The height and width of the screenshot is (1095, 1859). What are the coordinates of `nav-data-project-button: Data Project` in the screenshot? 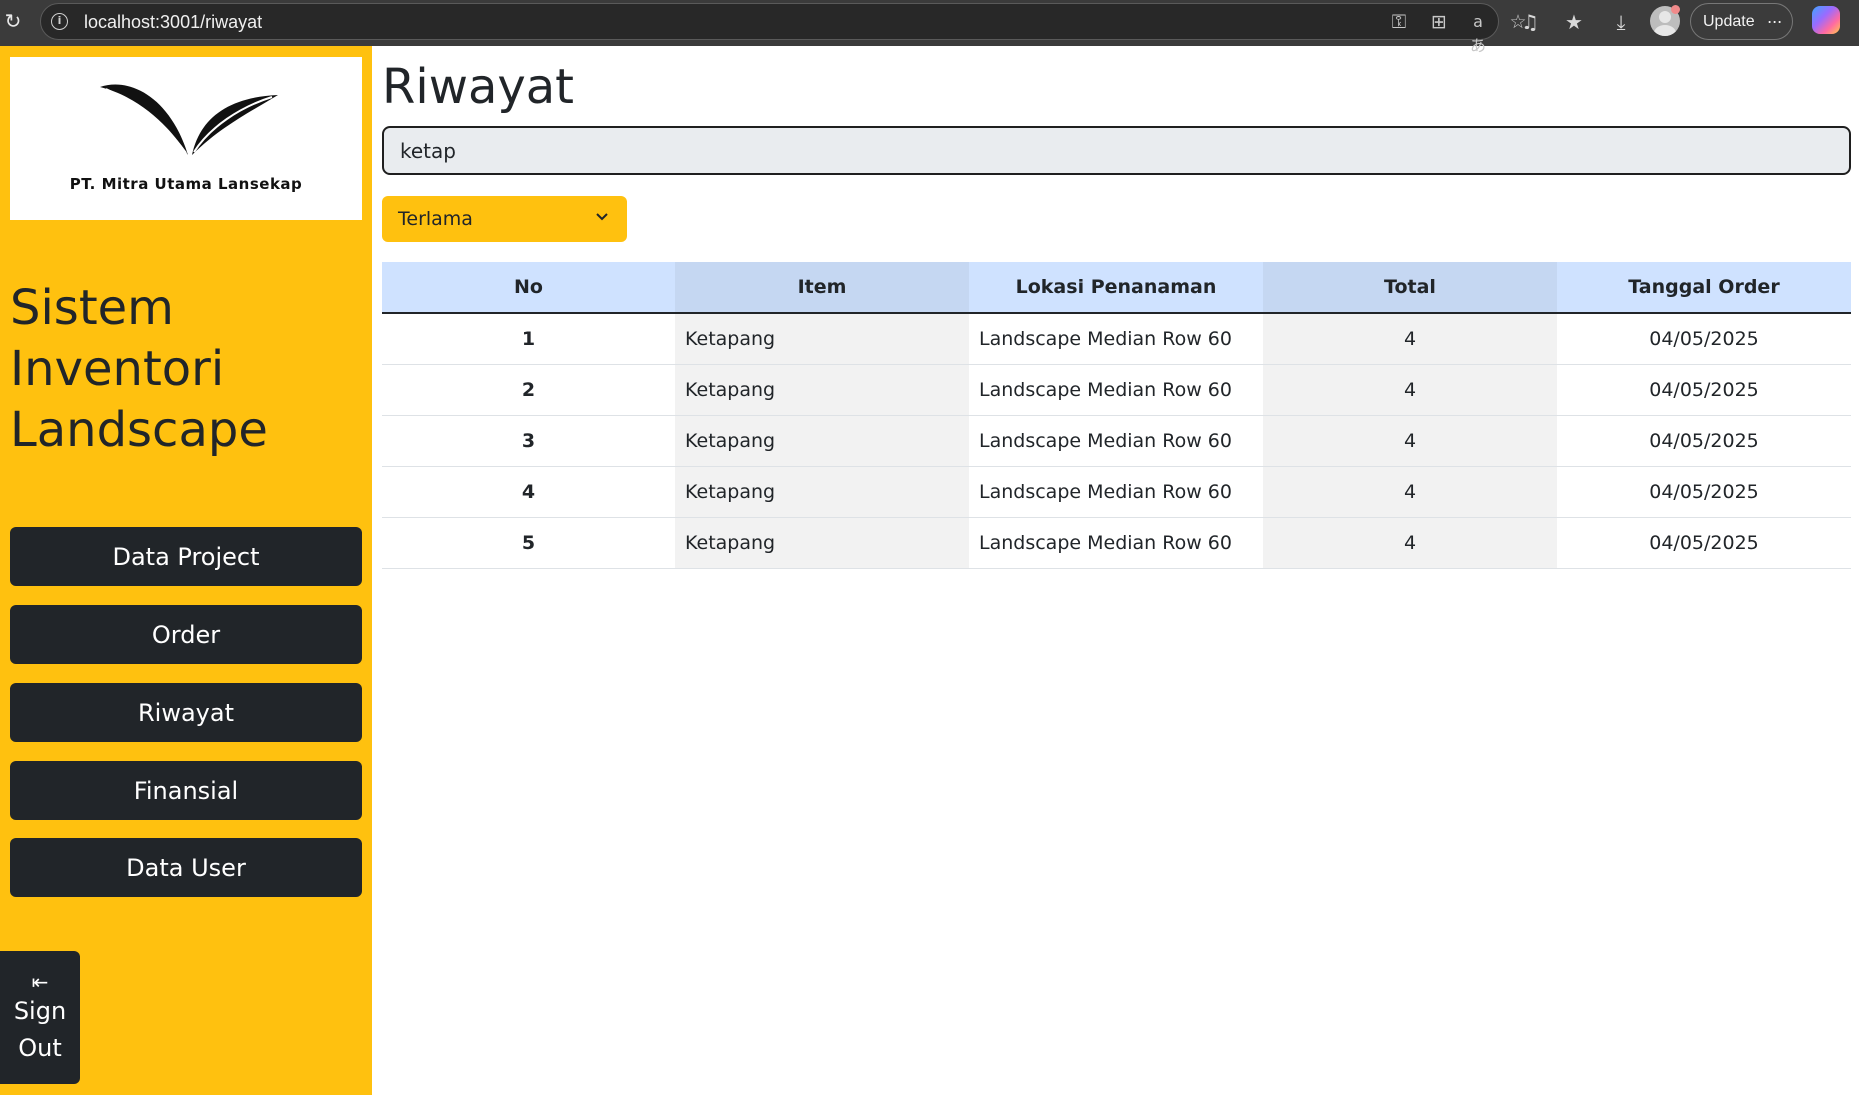 It's located at (186, 556).